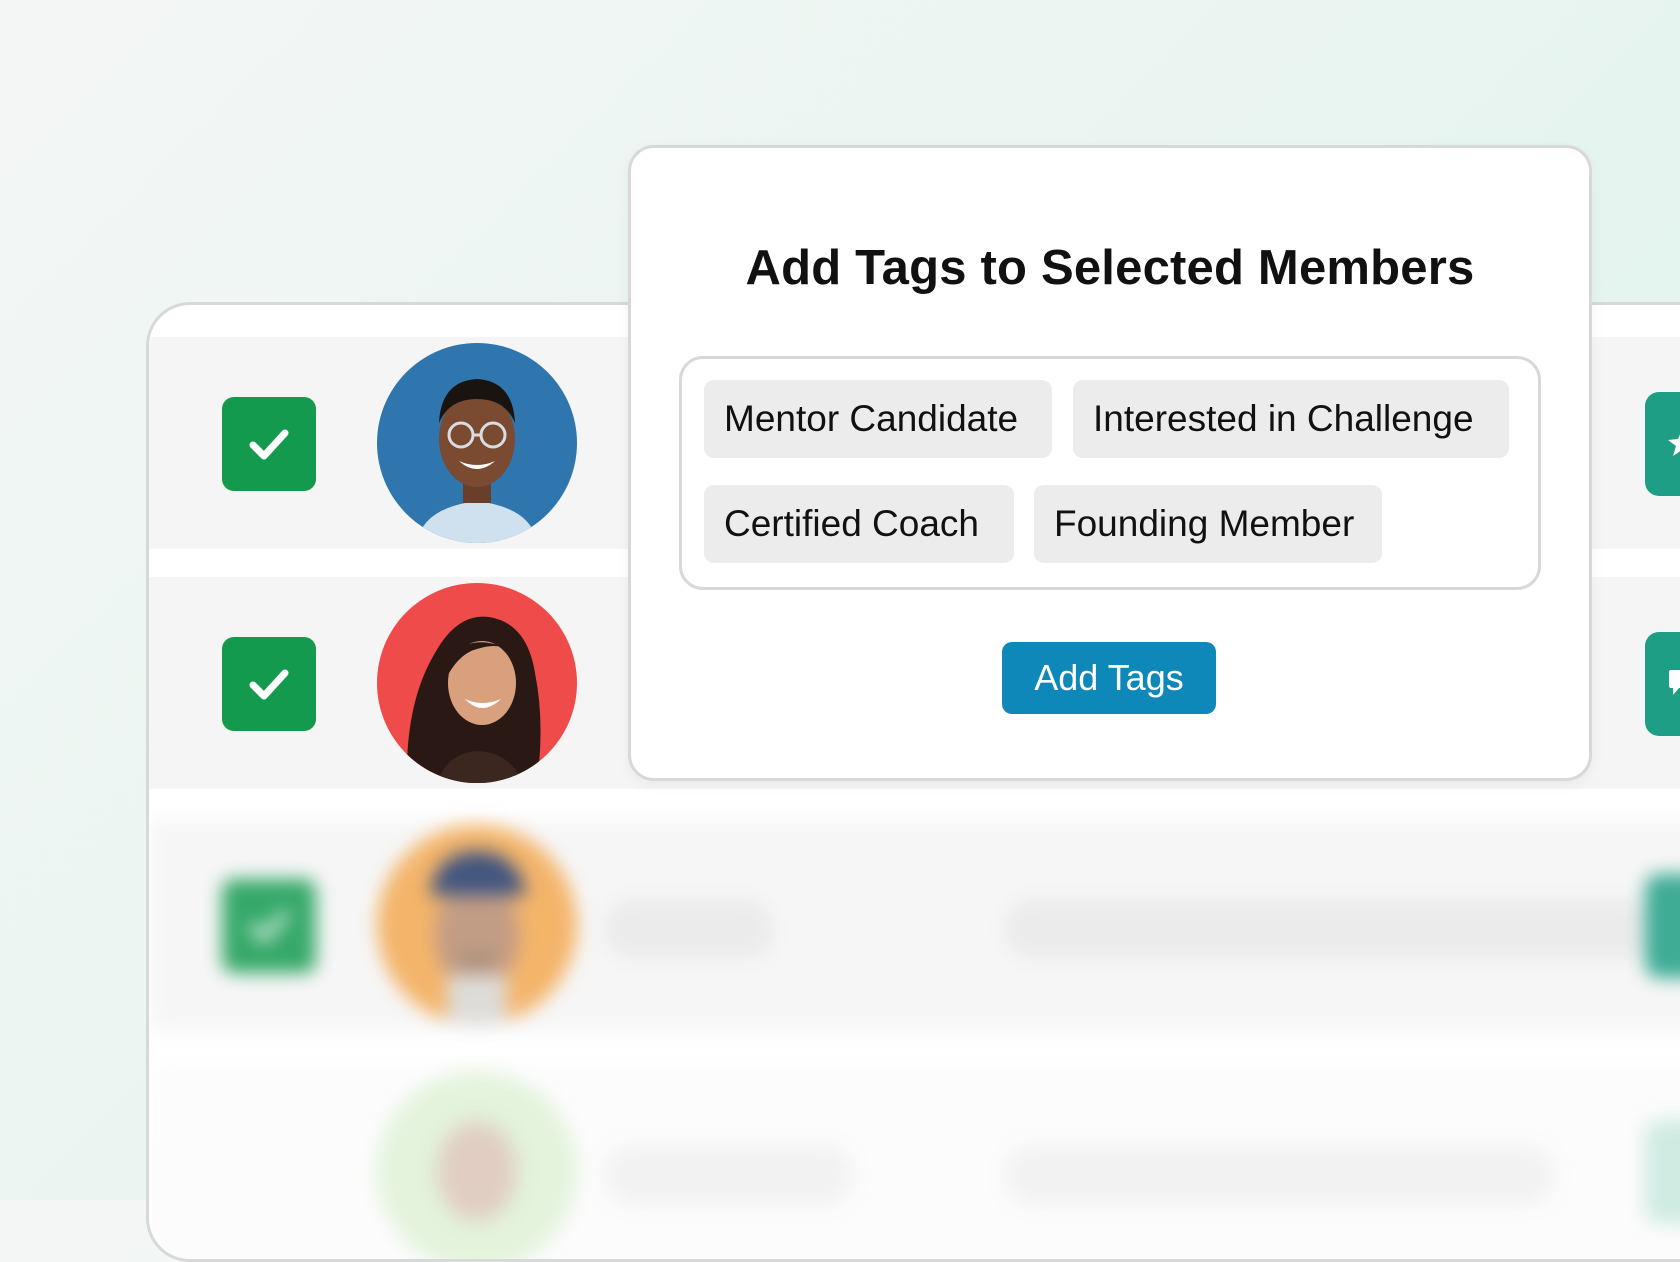  Describe the element at coordinates (1662, 444) in the screenshot. I see `favorite-button` at that location.